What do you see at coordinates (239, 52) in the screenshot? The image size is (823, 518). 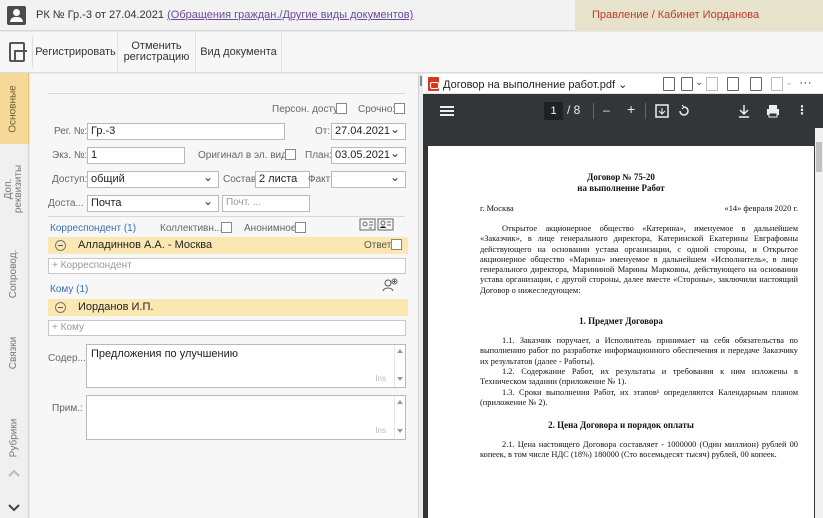 I see `document-type-button: Вид документа` at bounding box center [239, 52].